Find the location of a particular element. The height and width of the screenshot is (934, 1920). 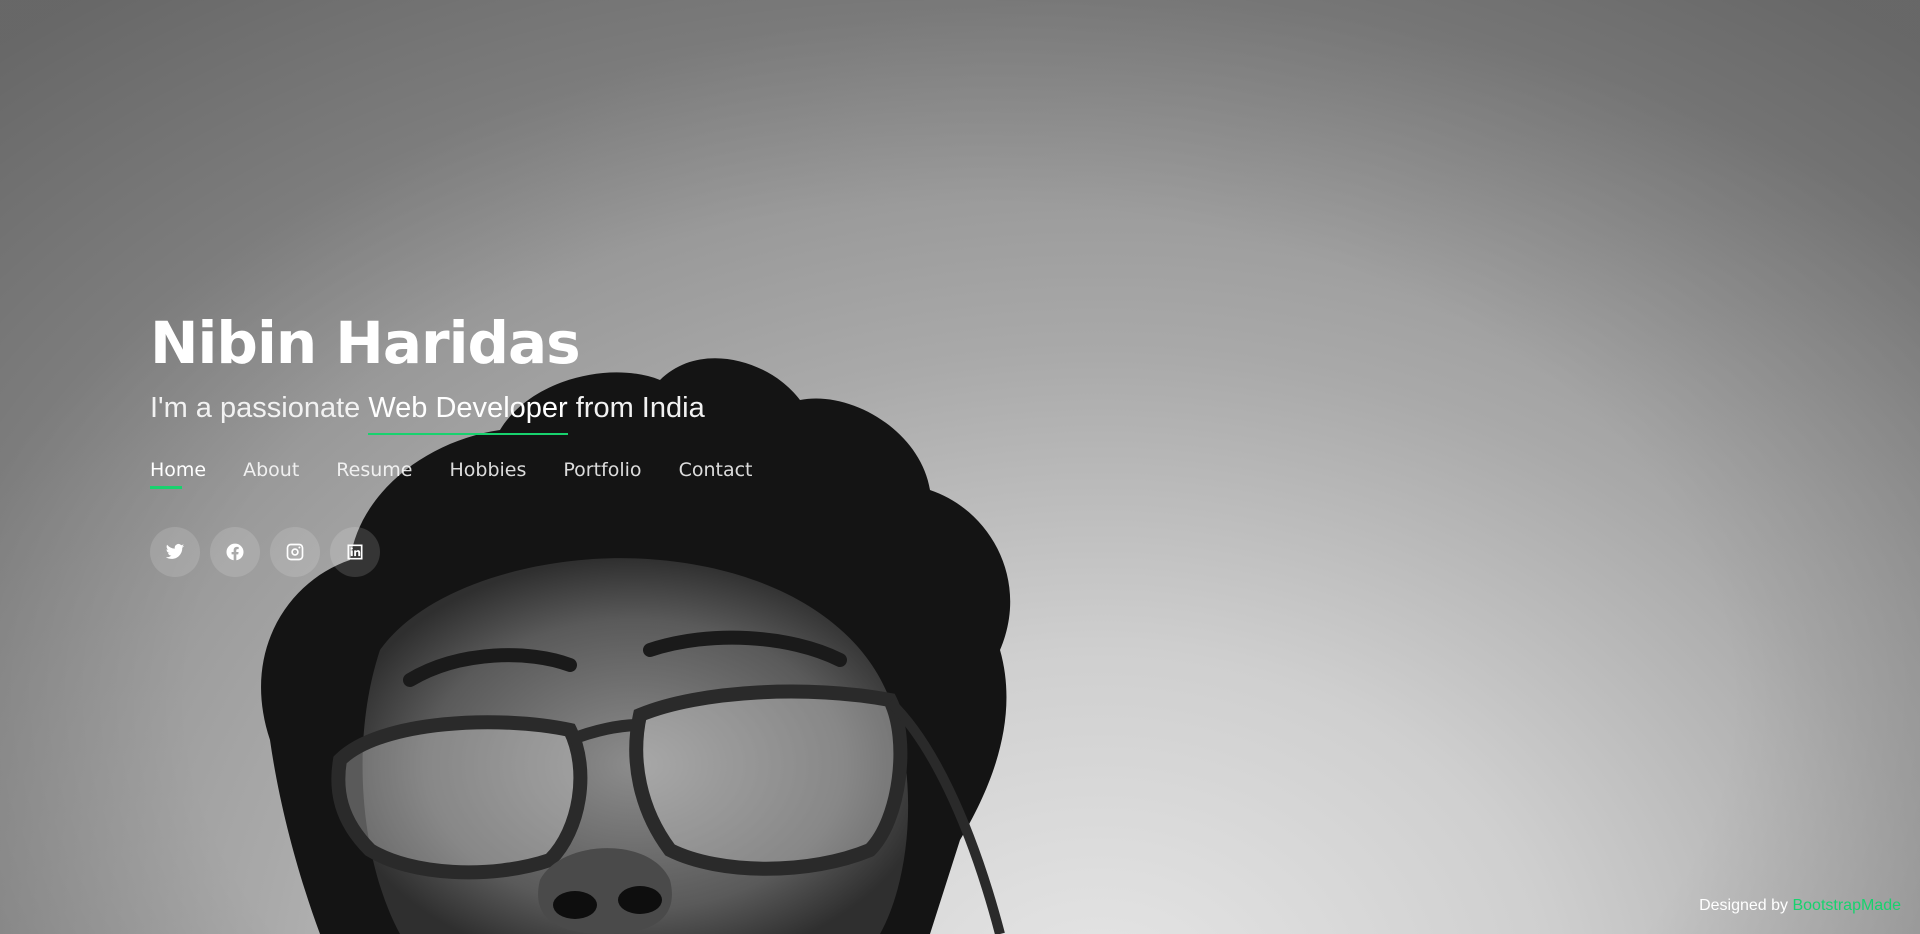

nav-item-contact: Contact is located at coordinates (716, 473).